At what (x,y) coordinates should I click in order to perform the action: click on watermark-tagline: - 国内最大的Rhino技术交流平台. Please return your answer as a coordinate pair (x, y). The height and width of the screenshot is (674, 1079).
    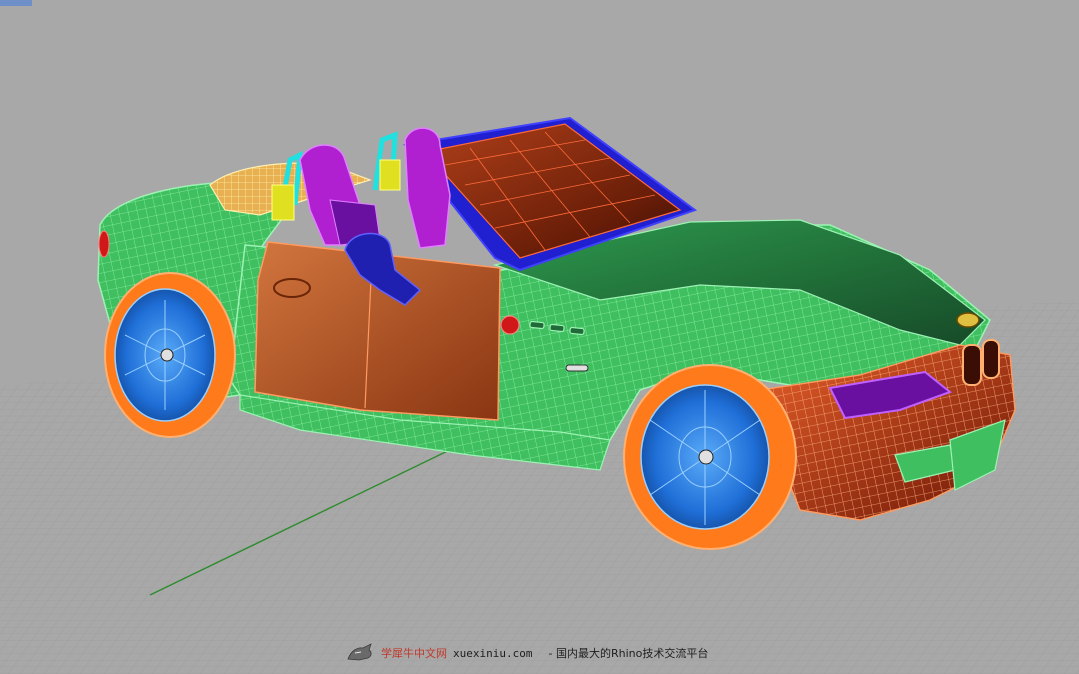
    Looking at the image, I should click on (628, 653).